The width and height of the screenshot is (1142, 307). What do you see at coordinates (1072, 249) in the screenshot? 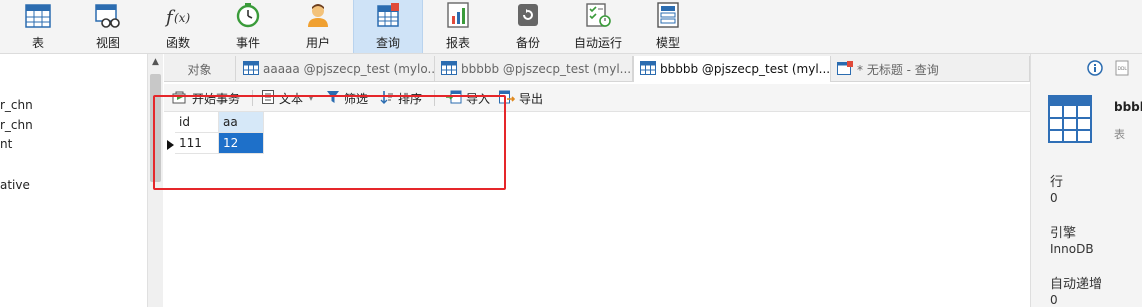
I see `info-engine-value: InnoDB` at bounding box center [1072, 249].